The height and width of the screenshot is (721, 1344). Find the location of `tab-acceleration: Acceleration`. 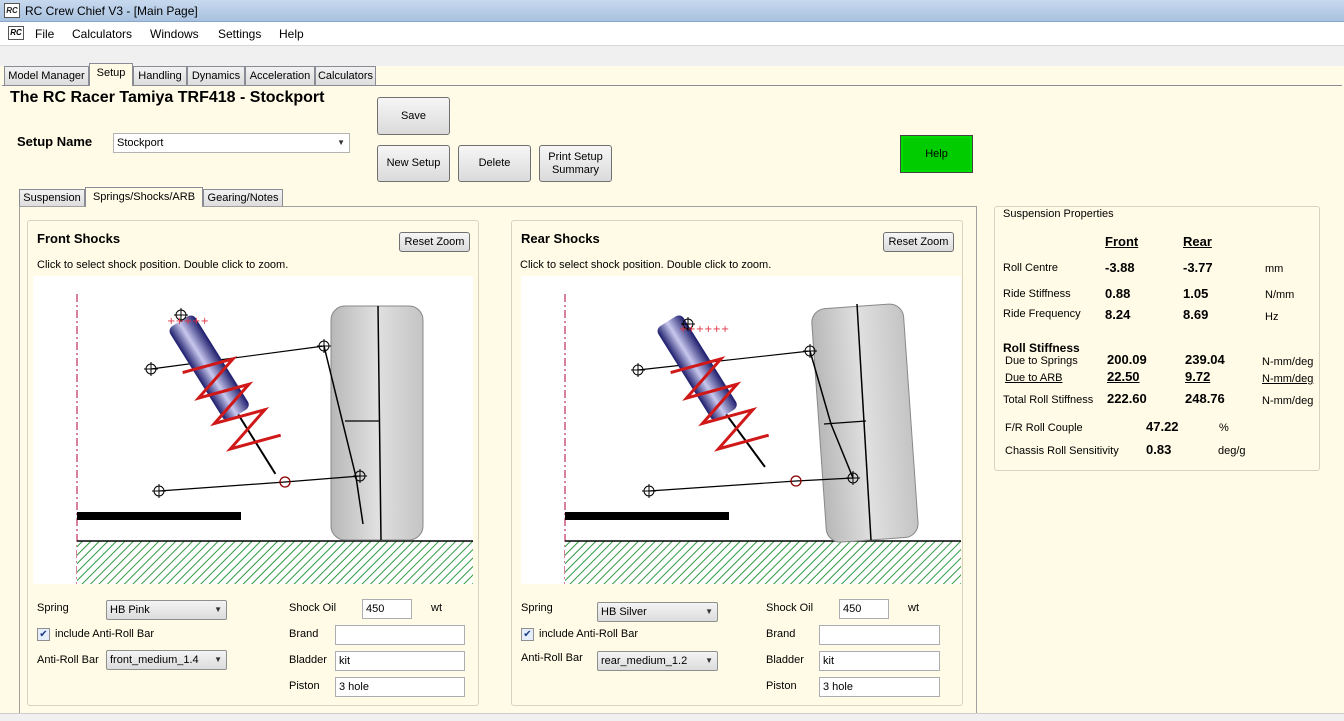

tab-acceleration: Acceleration is located at coordinates (280, 76).